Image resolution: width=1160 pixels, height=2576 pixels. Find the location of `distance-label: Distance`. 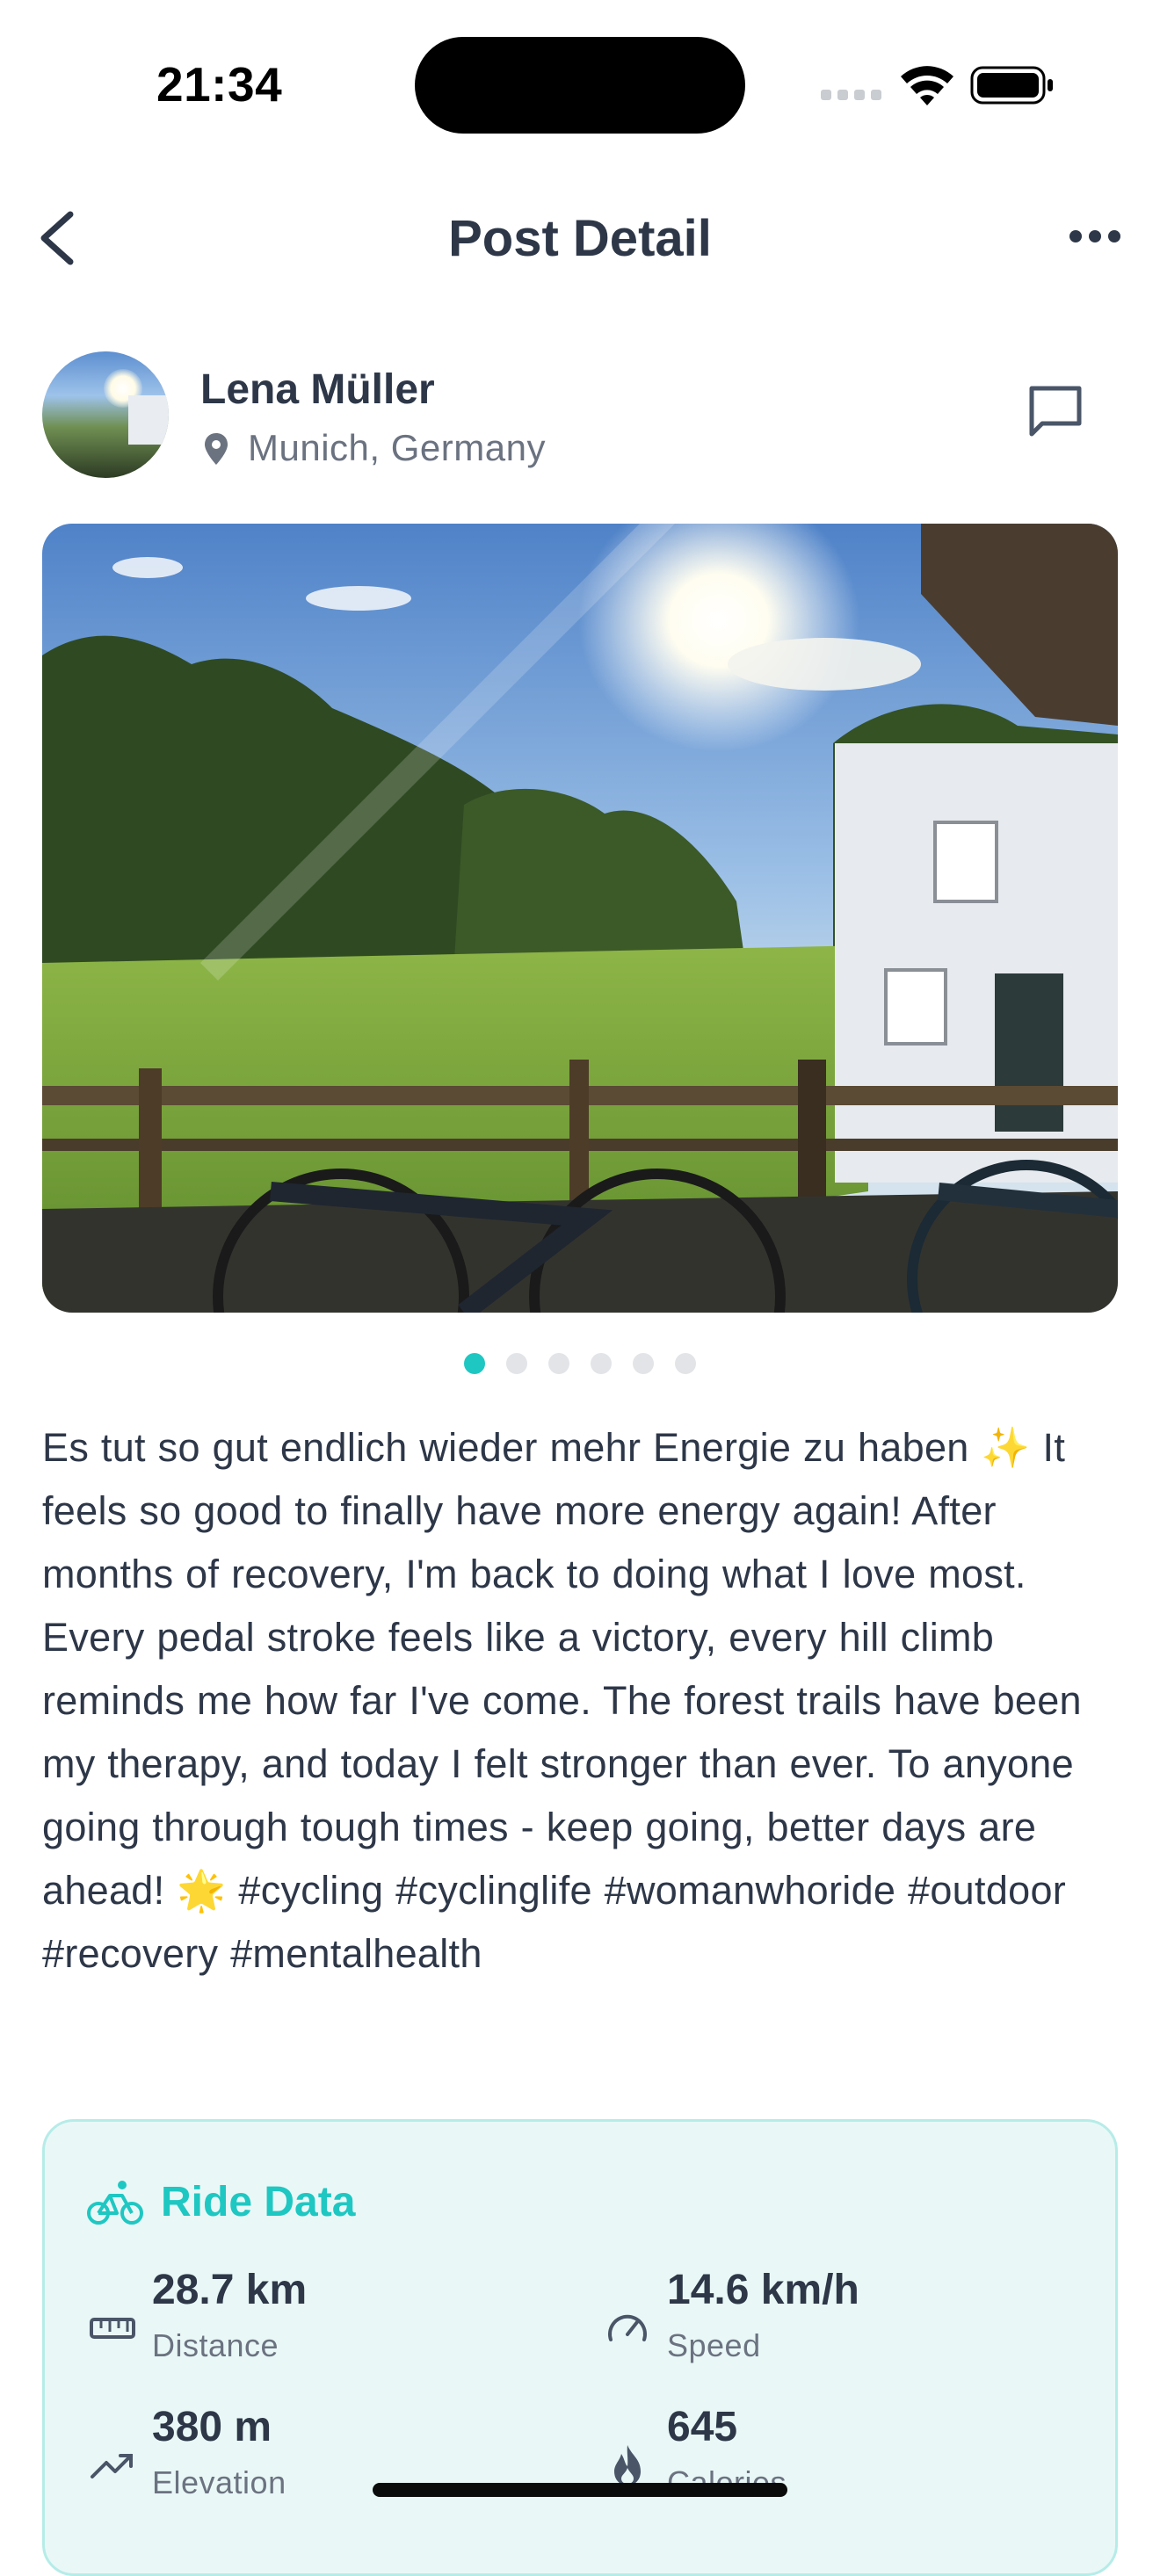

distance-label: Distance is located at coordinates (216, 2345).